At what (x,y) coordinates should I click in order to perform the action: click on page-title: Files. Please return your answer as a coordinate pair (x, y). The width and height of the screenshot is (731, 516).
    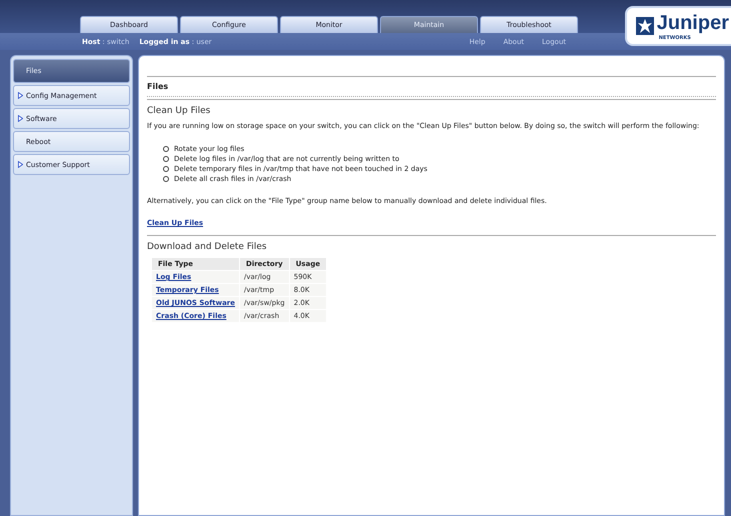
    Looking at the image, I should click on (158, 87).